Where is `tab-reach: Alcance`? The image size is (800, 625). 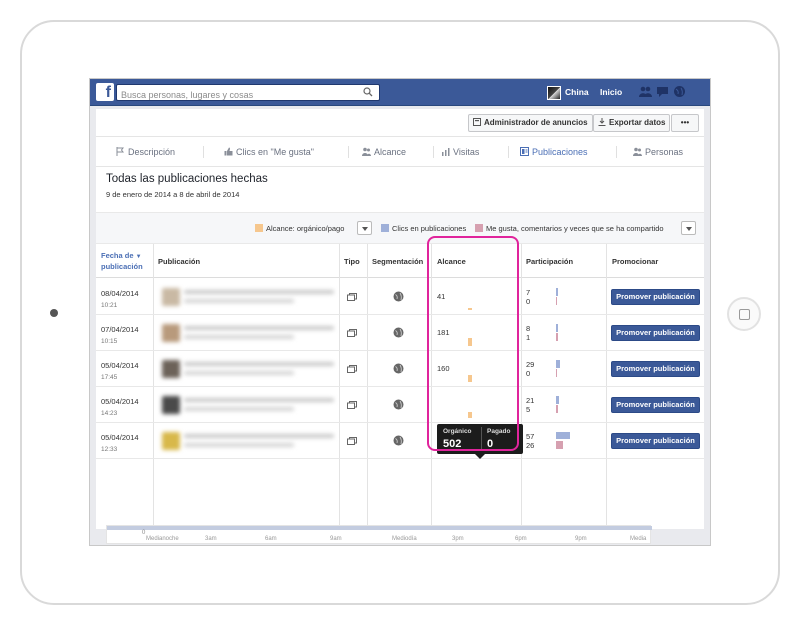 tab-reach: Alcance is located at coordinates (384, 152).